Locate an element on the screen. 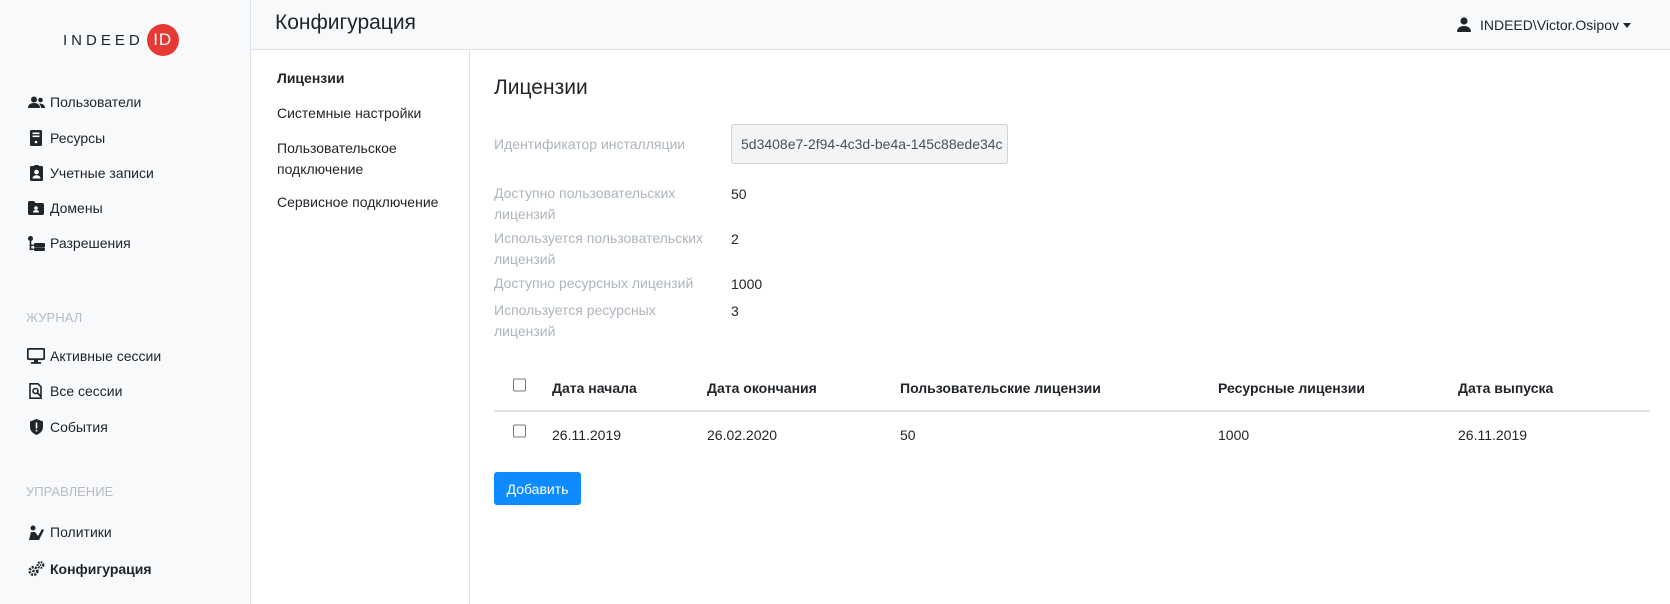  search-document-icon is located at coordinates (36, 391).